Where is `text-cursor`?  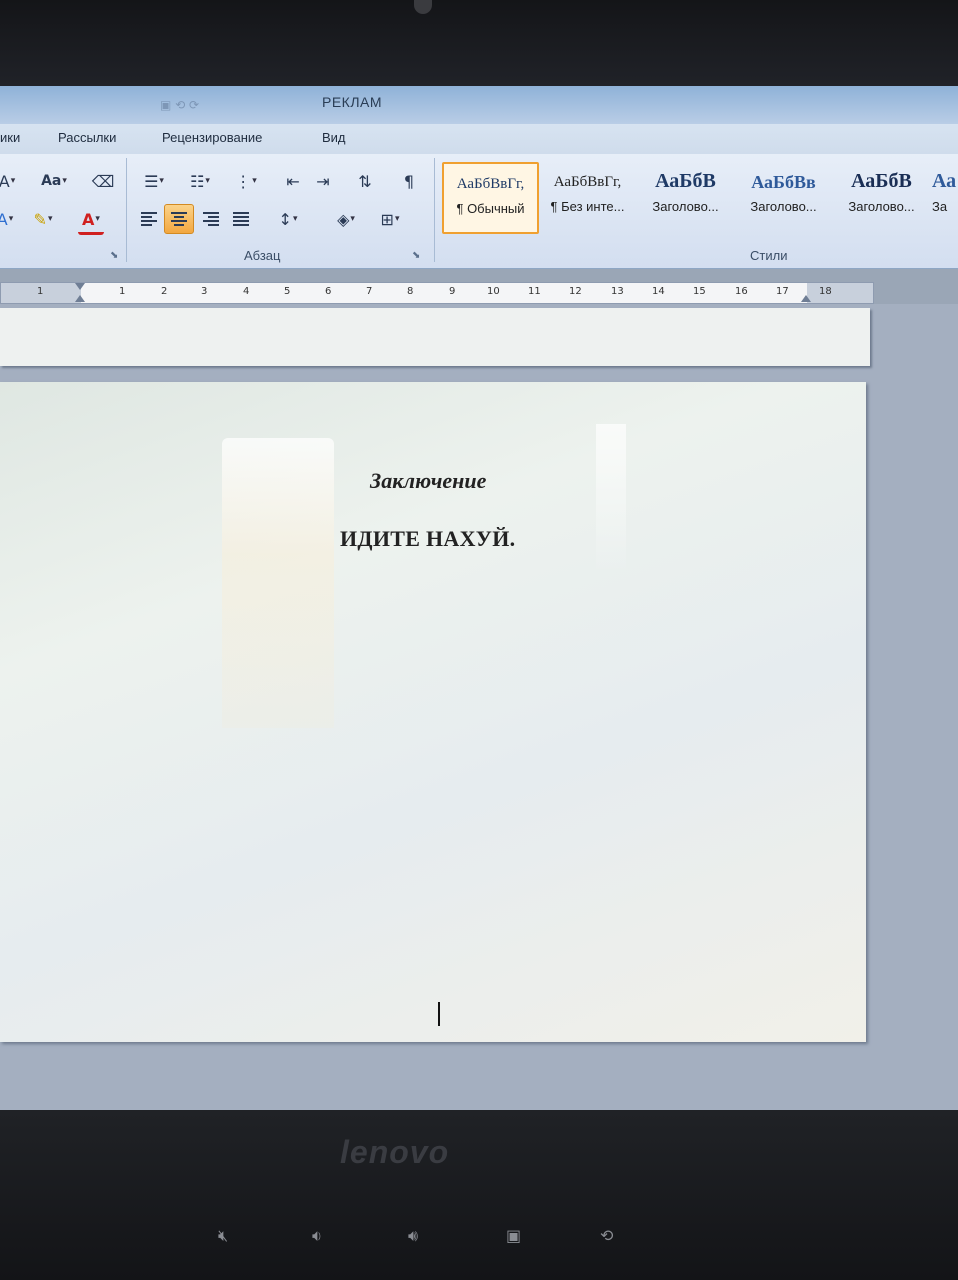
text-cursor is located at coordinates (439, 1014).